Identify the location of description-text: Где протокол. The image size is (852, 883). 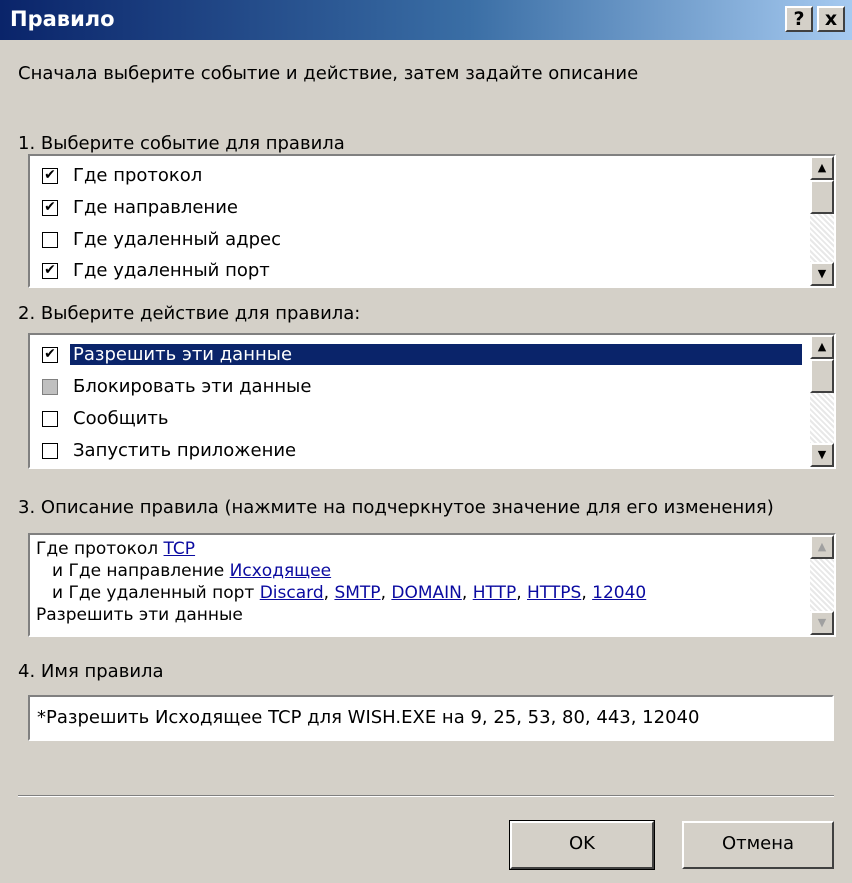
(100, 549).